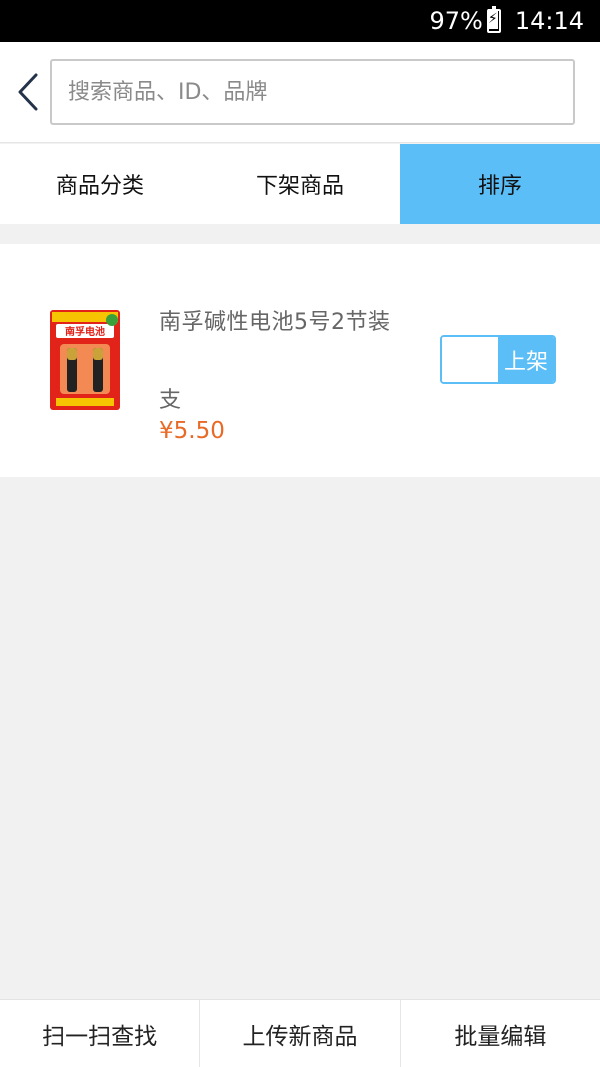 The width and height of the screenshot is (600, 1067). I want to click on listing-toggle: 上架, so click(498, 359).